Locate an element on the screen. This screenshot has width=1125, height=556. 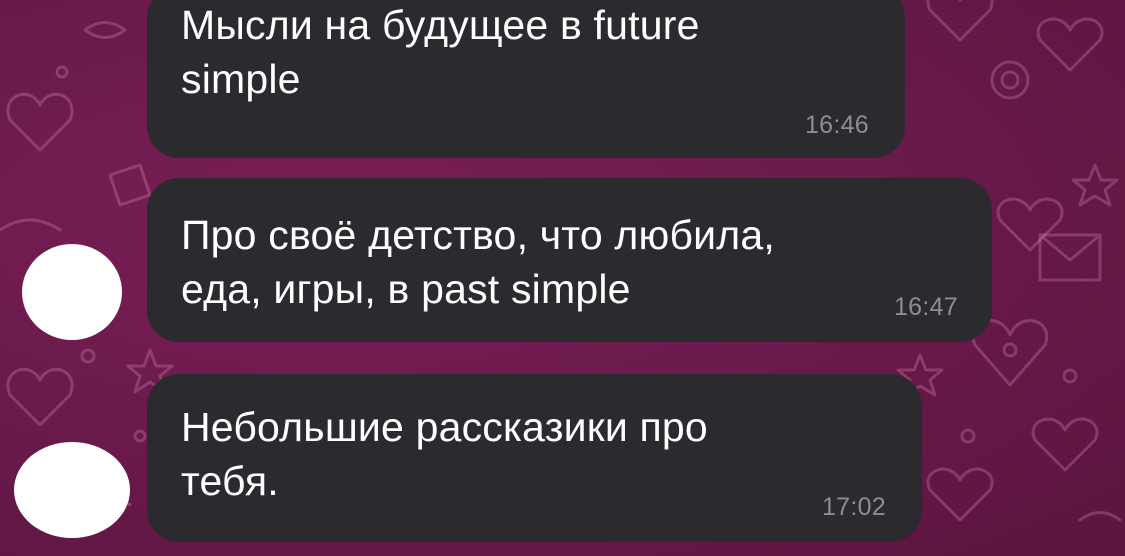
message-text: Небольшие рассказики про тебя. is located at coordinates (444, 454).